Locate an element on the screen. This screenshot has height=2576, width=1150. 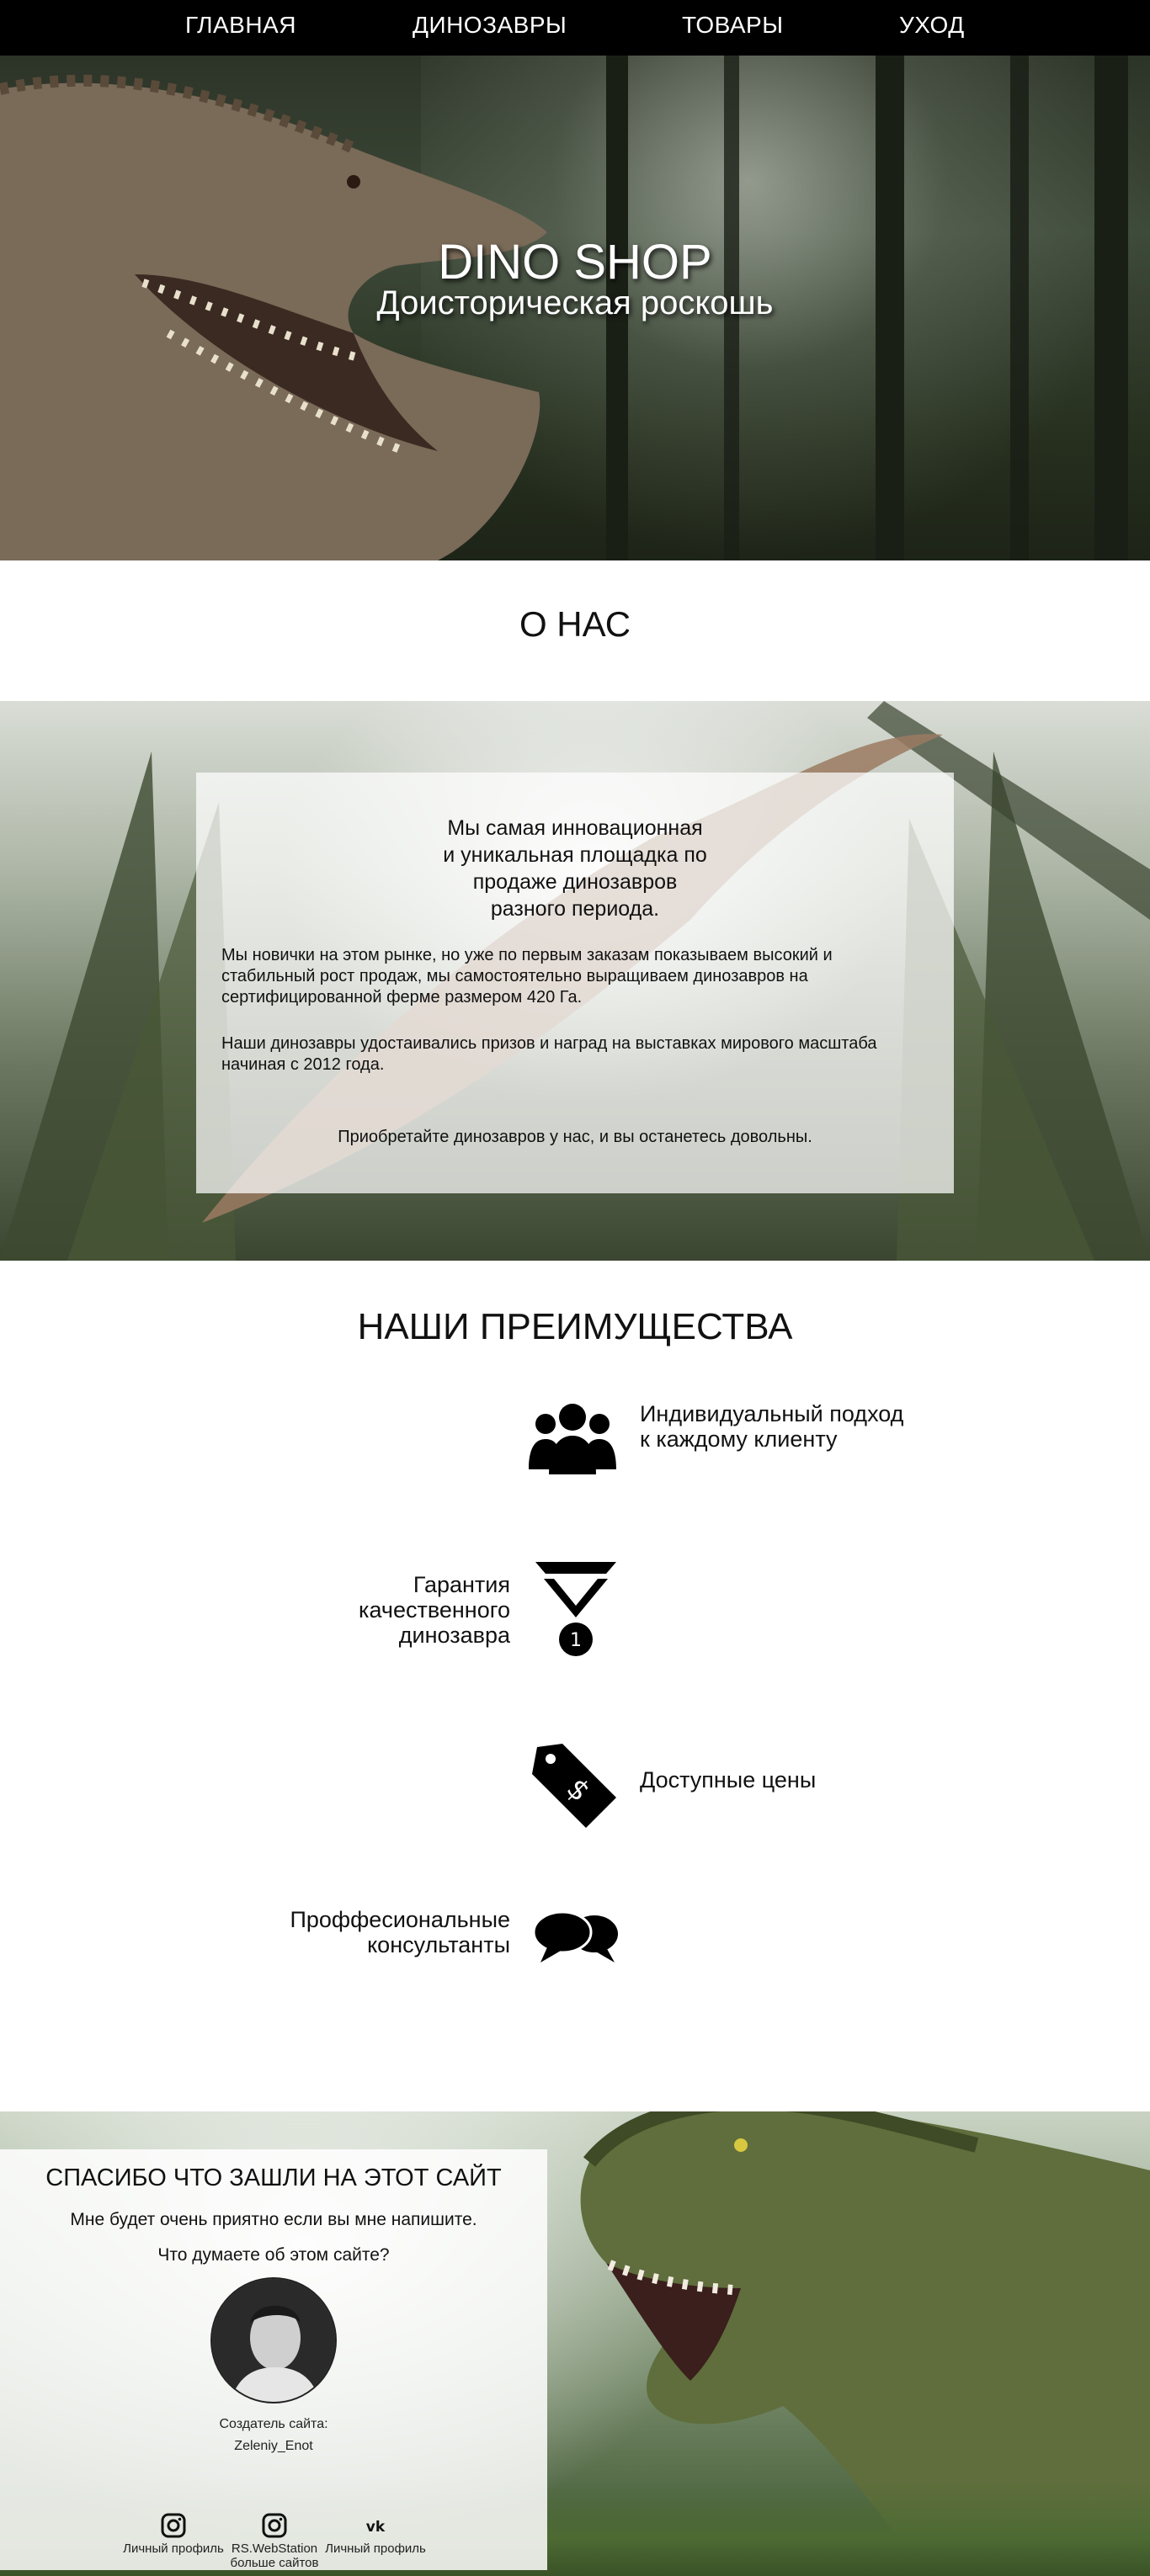
social-link-instagram-1: Личный профиль is located at coordinates (173, 2535).